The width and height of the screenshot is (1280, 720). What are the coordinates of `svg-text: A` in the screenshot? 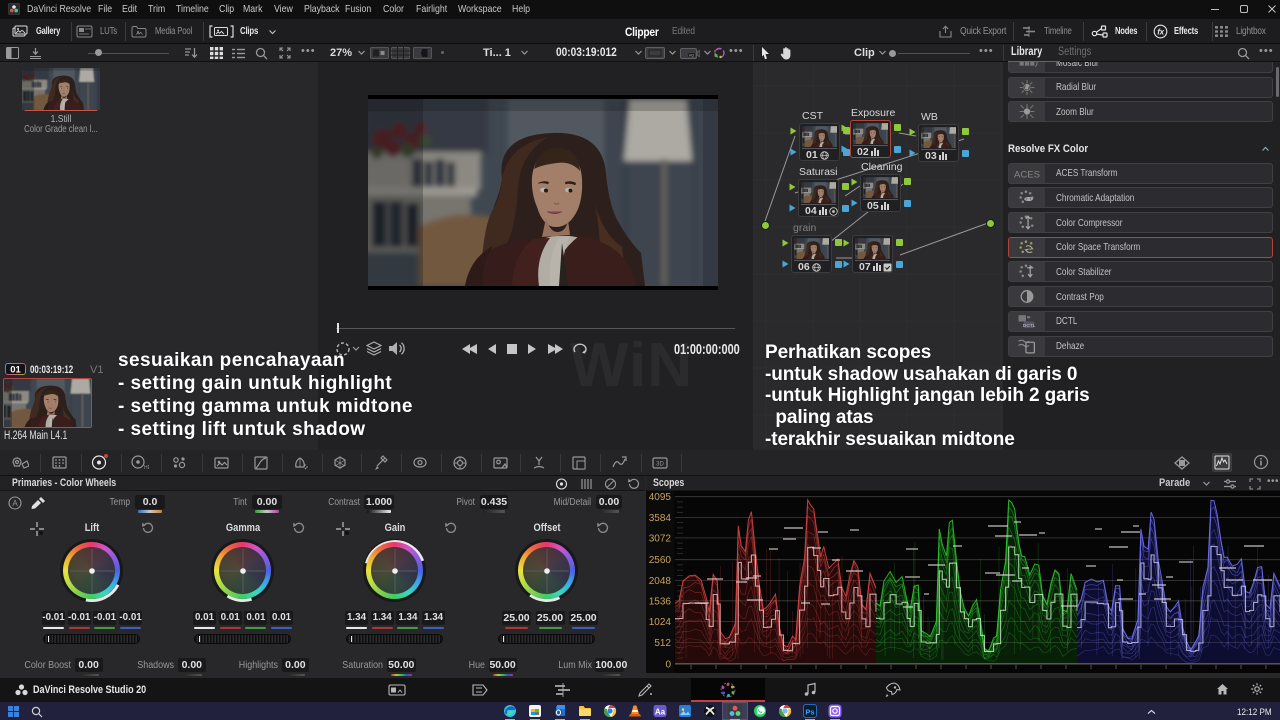 It's located at (15, 503).